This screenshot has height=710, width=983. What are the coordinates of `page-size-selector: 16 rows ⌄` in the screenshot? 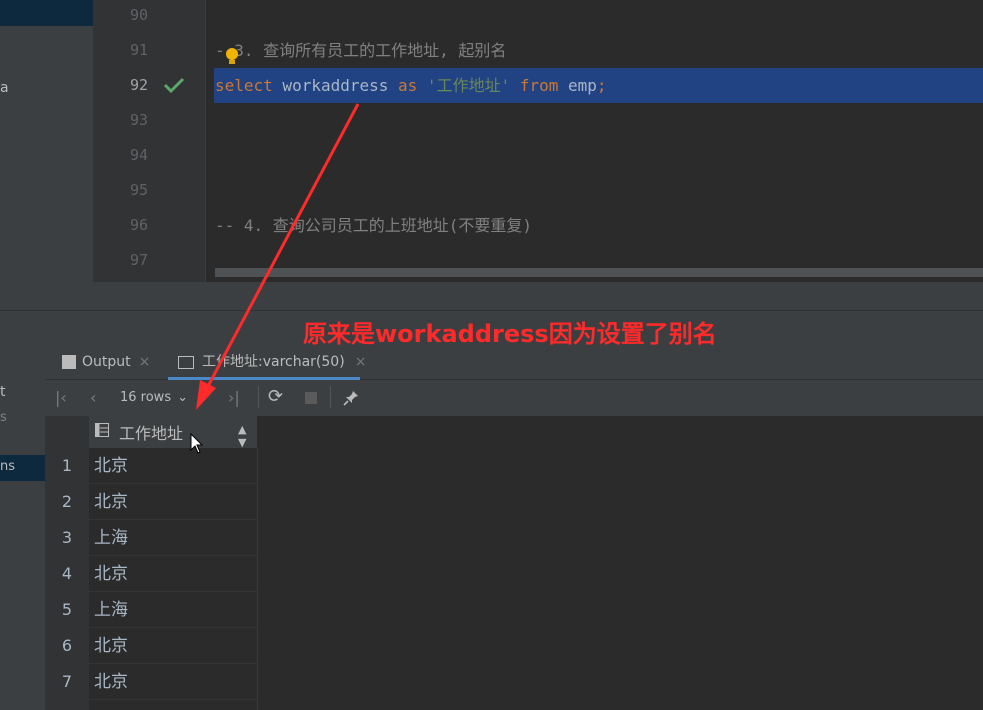 It's located at (154, 397).